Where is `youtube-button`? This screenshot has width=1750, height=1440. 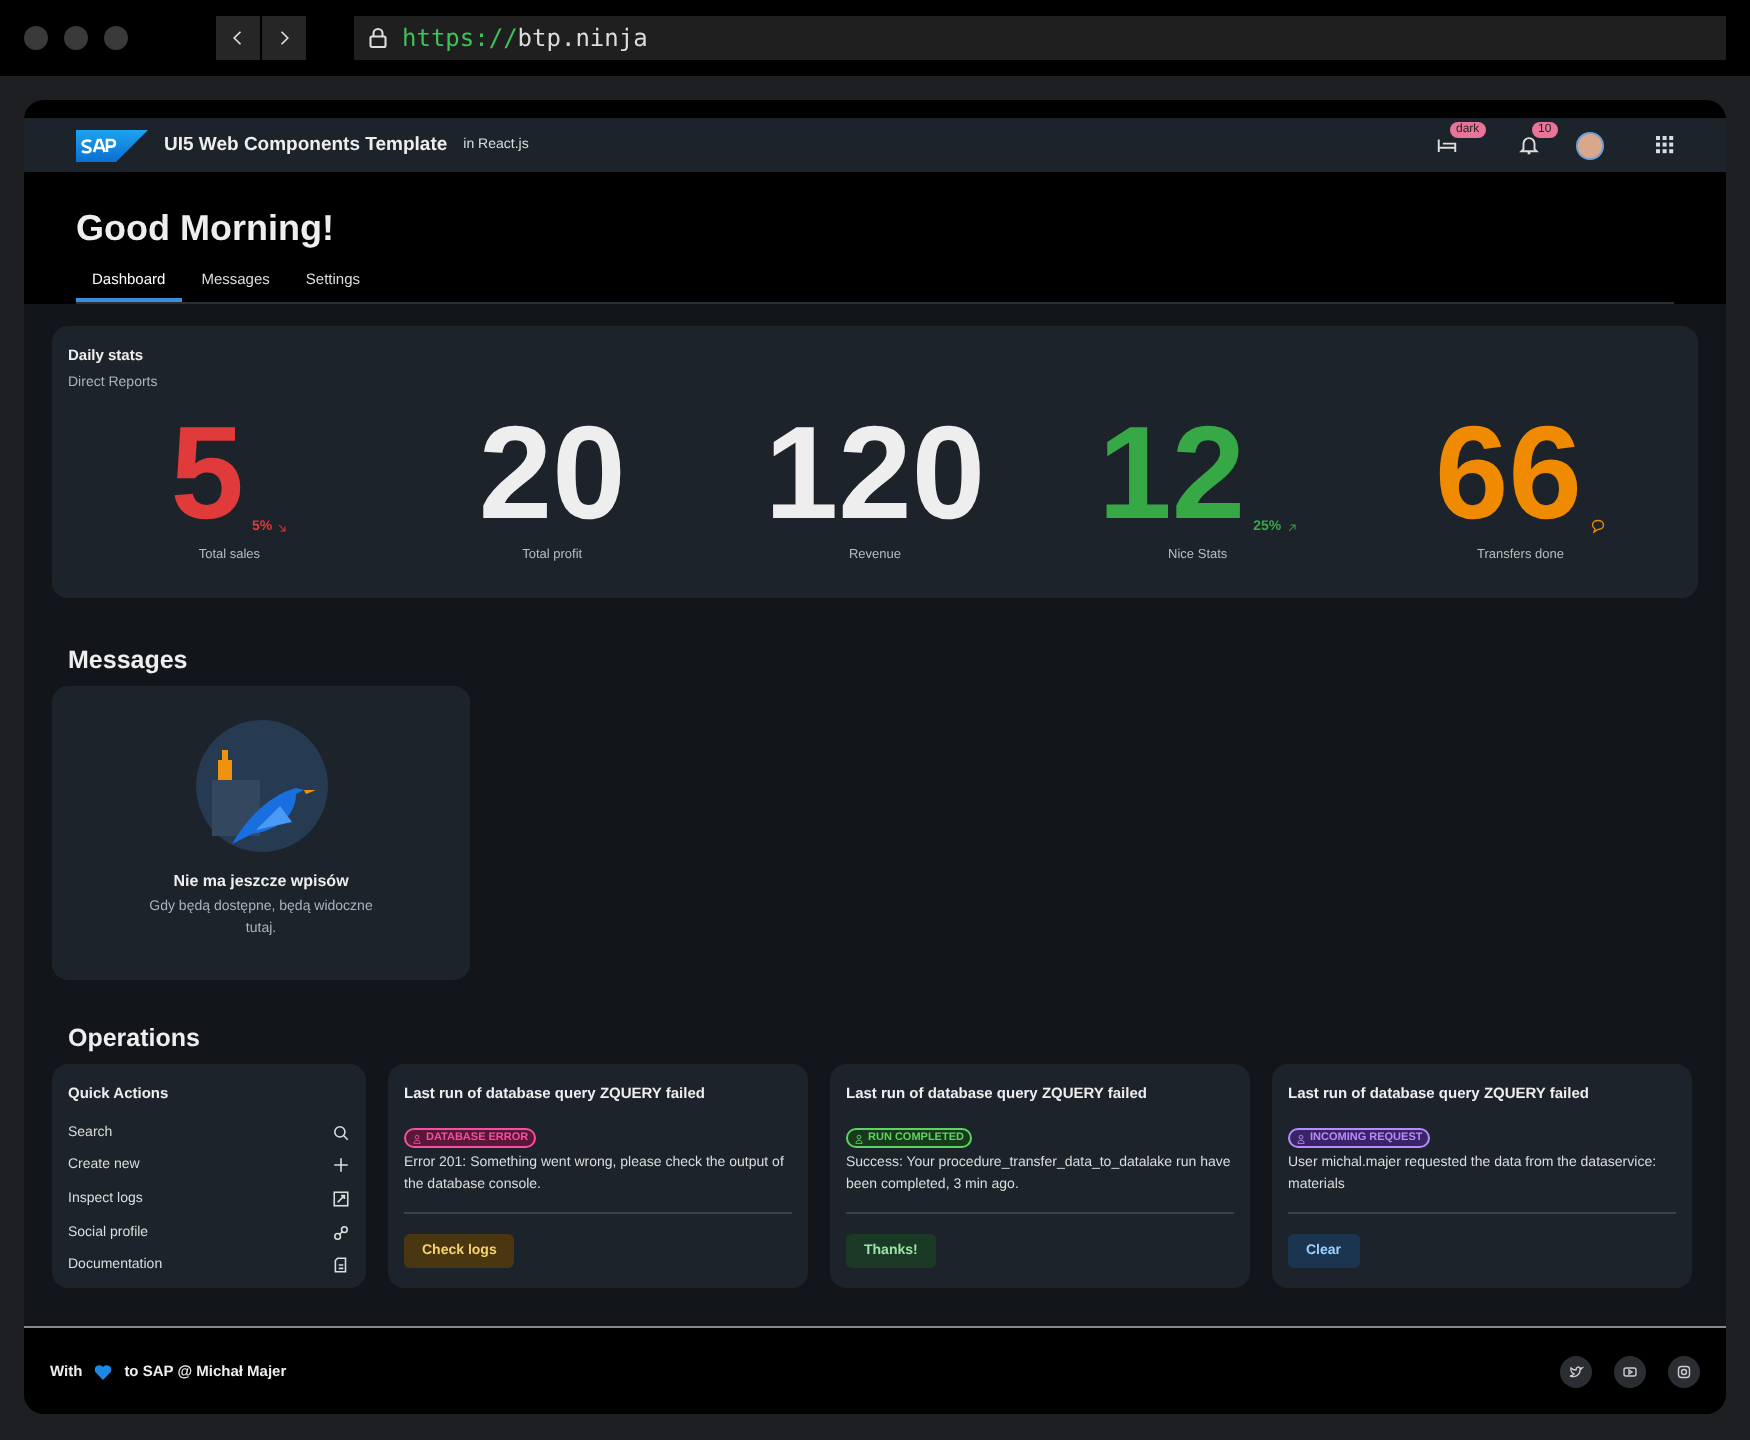 youtube-button is located at coordinates (1630, 1371).